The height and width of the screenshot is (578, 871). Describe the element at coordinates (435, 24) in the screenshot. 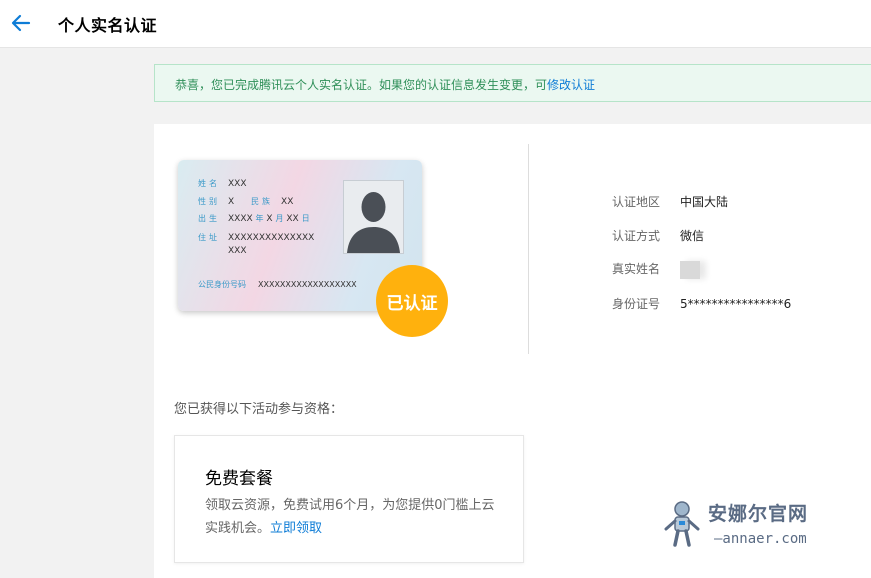

I see `header: 个人实名认证` at that location.